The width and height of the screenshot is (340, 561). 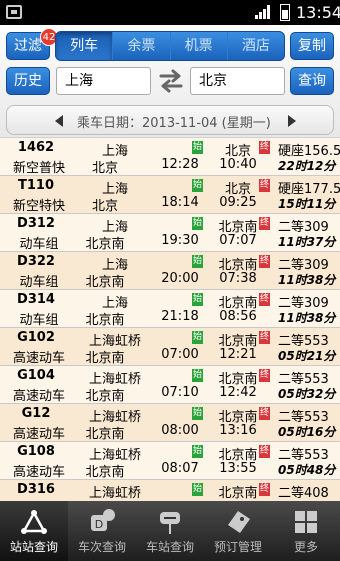 What do you see at coordinates (84, 46) in the screenshot?
I see `tab-trains: 列车` at bounding box center [84, 46].